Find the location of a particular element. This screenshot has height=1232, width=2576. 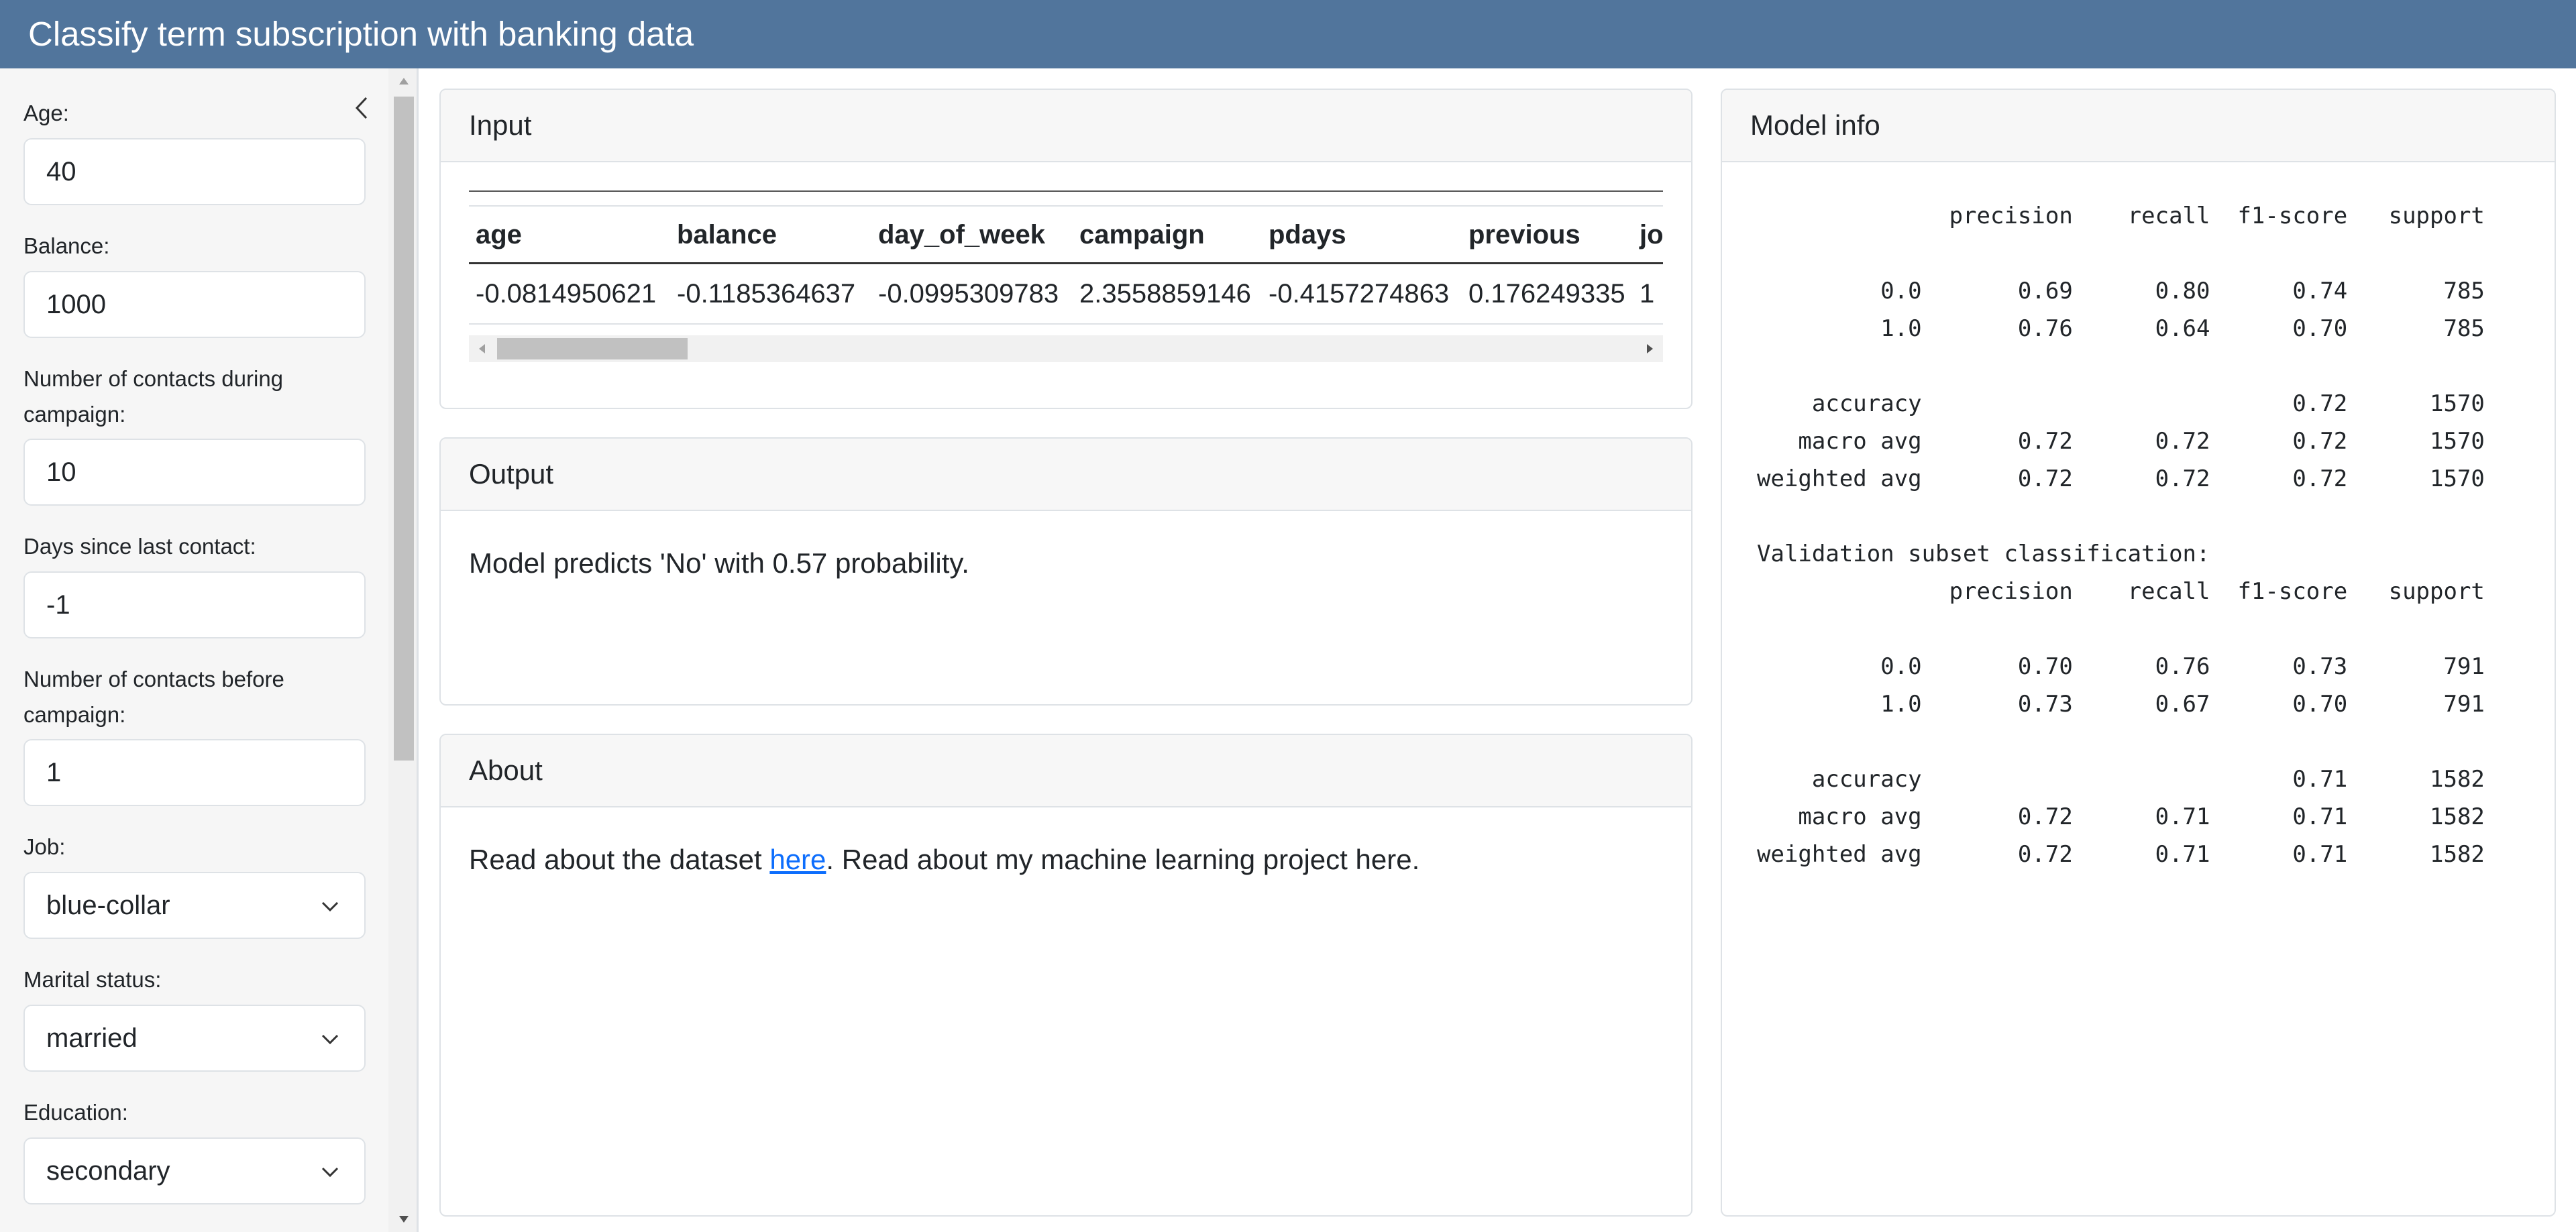

education-select-value: secondary is located at coordinates (108, 1171).